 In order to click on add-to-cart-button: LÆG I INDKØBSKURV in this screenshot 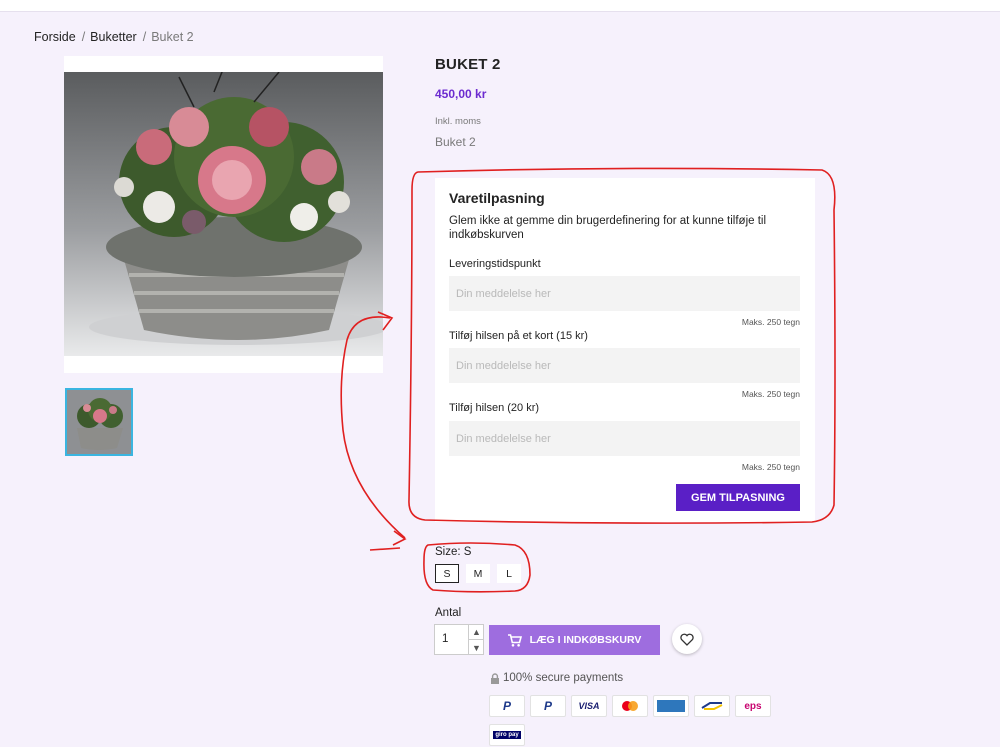, I will do `click(574, 640)`.